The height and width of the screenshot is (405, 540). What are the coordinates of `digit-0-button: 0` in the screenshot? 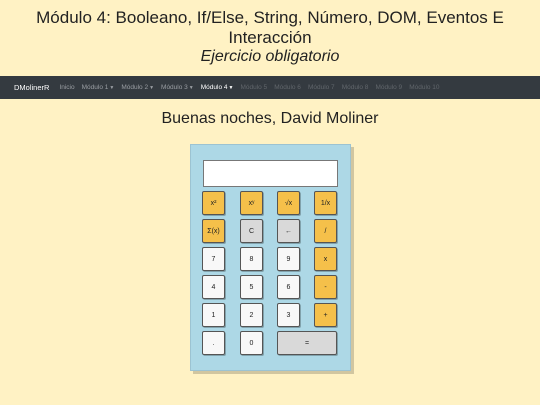 It's located at (251, 343).